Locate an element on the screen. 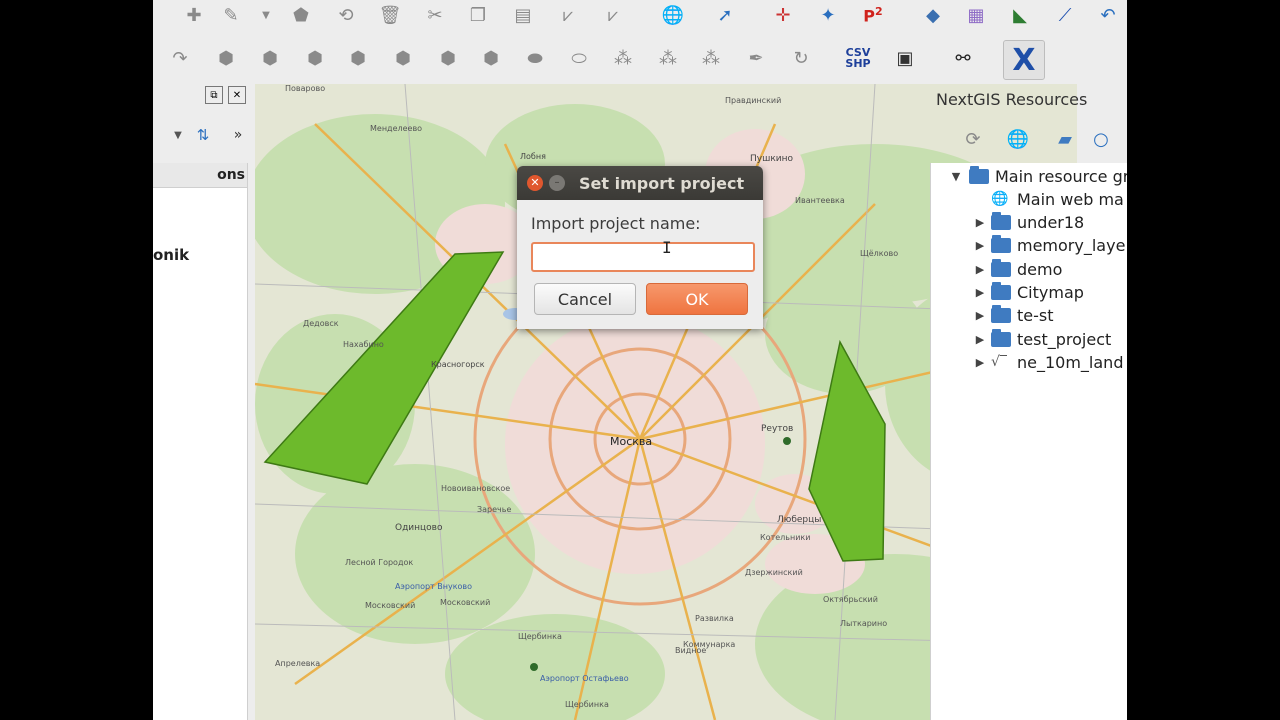  tree-item-te-st: ▶ te-st is located at coordinates (1013, 315).